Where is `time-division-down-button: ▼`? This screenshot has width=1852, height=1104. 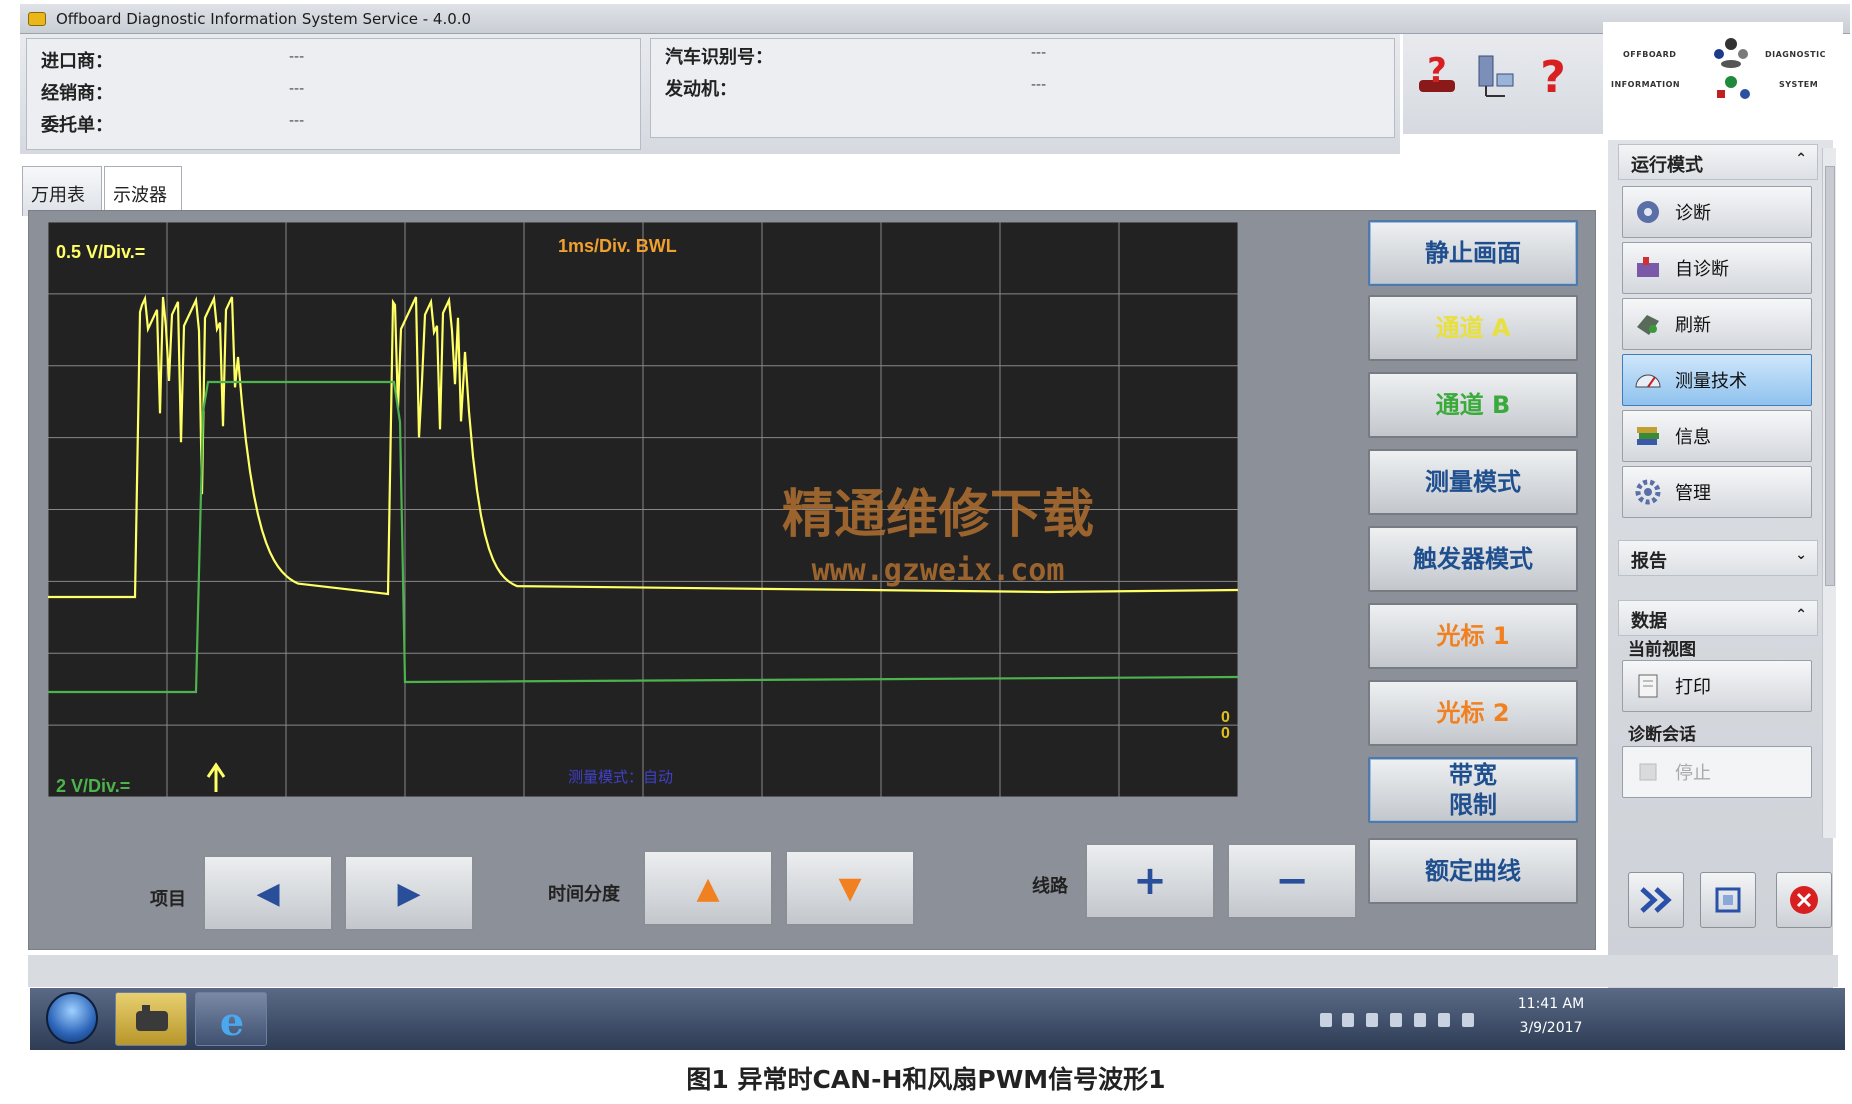 time-division-down-button: ▼ is located at coordinates (850, 888).